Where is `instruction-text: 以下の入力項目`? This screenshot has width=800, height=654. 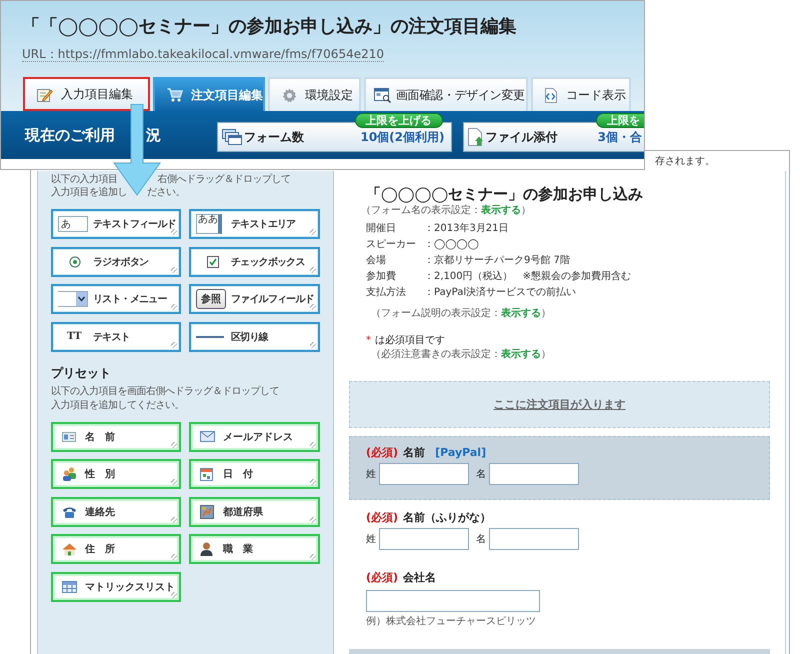
instruction-text: 以下の入力項目 is located at coordinates (84, 179).